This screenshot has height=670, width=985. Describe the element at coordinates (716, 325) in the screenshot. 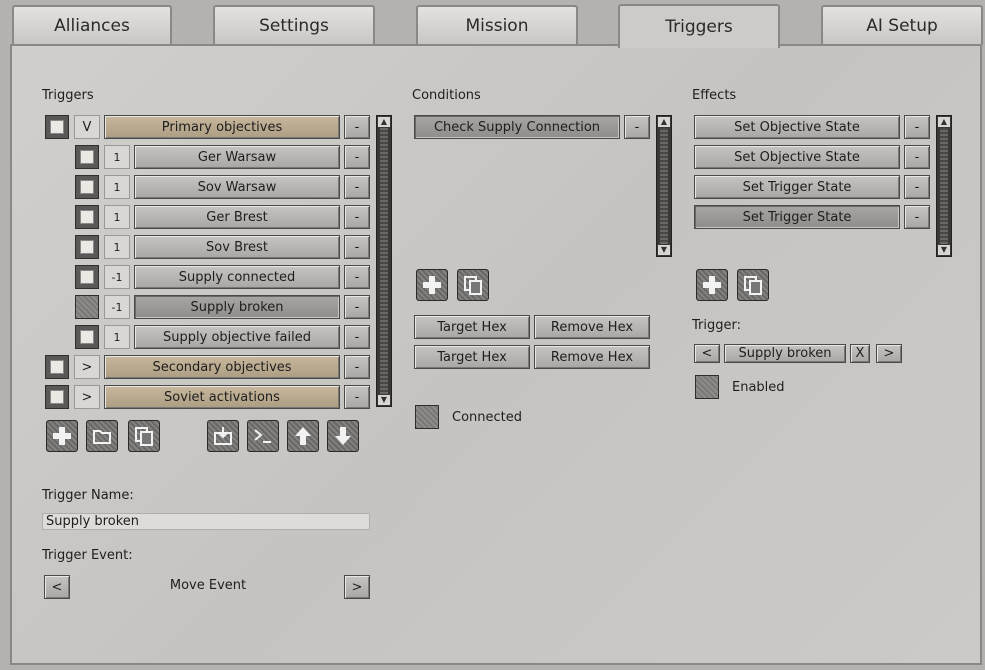

I see `effect-trigger-label: Trigger:` at that location.